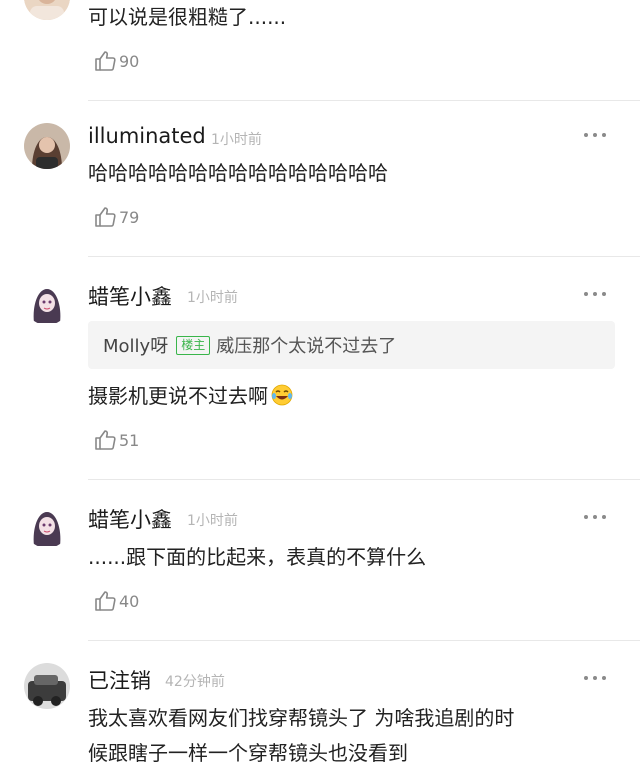 This screenshot has height=784, width=640. I want to click on like-button: 40, so click(116, 601).